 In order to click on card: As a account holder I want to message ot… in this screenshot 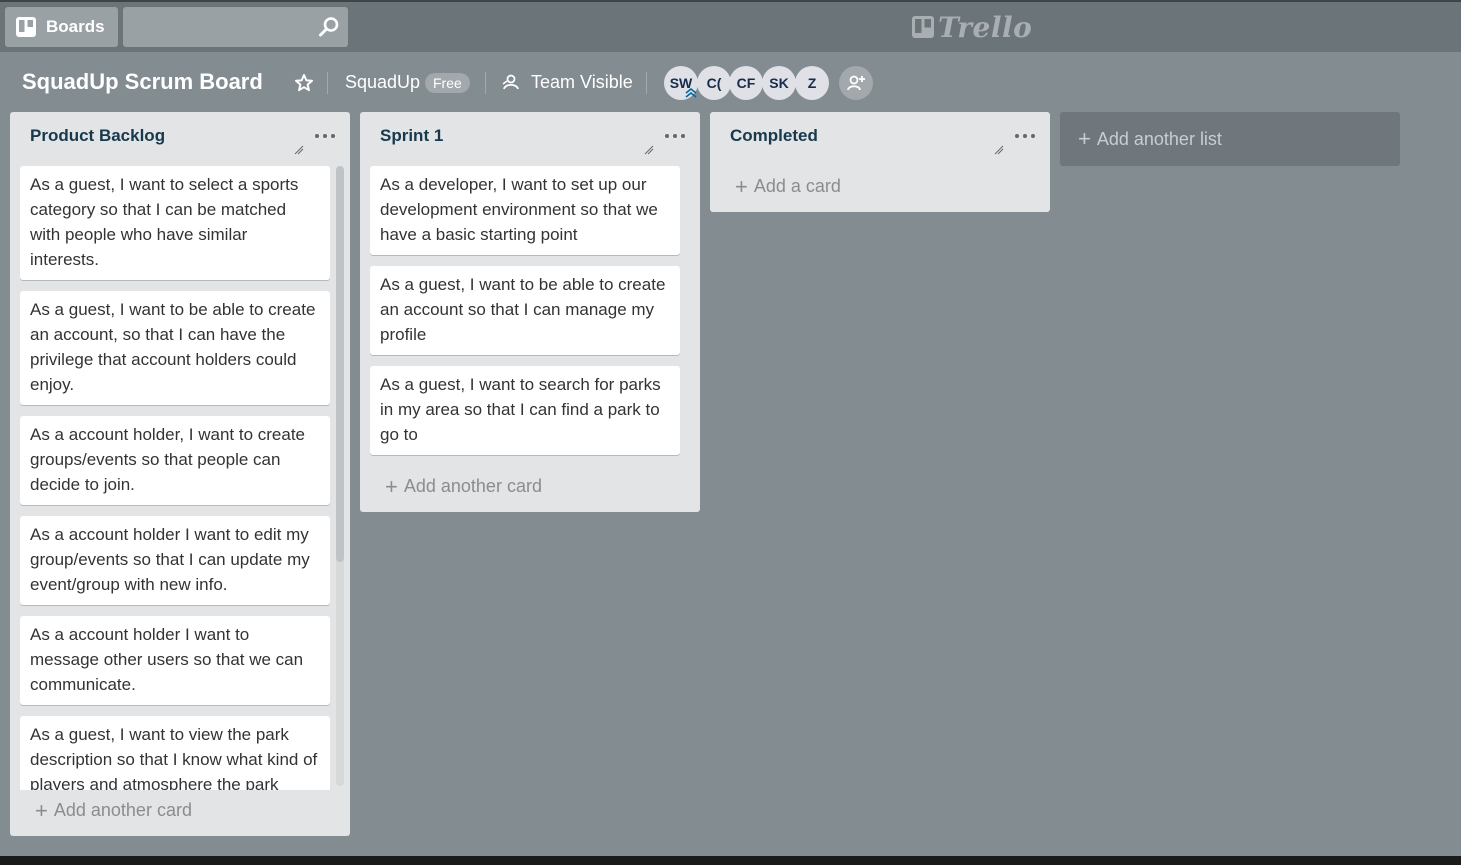, I will do `click(175, 660)`.